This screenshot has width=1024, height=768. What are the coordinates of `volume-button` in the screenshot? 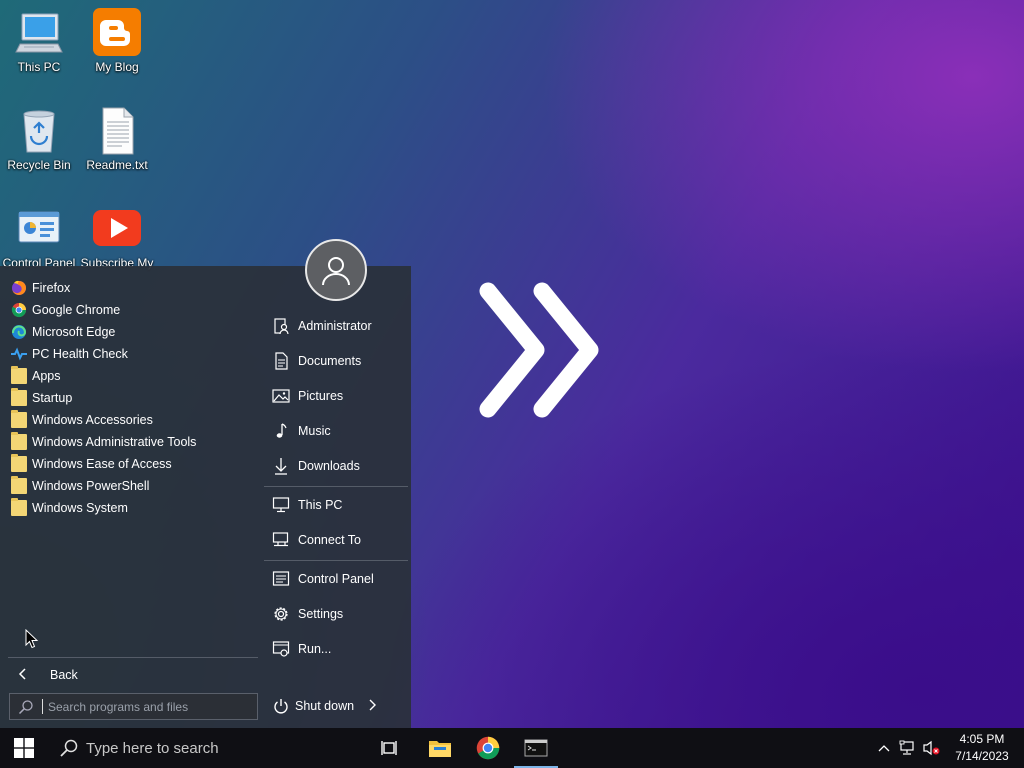 It's located at (932, 748).